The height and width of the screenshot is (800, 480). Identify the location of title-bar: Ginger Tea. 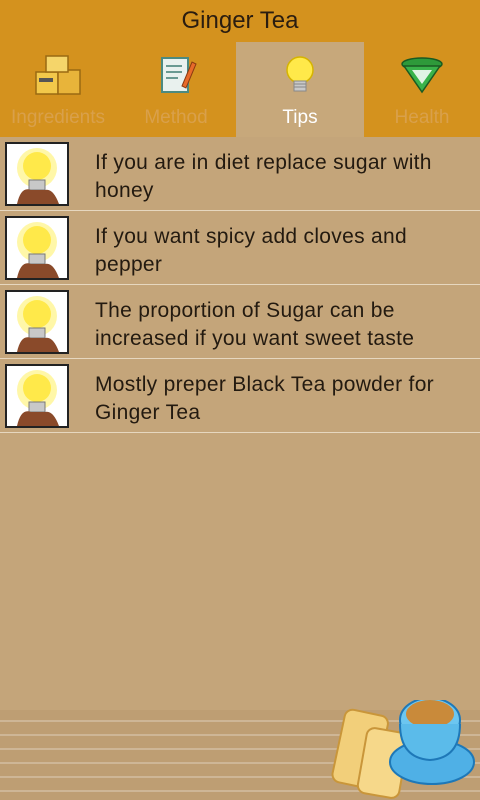
(240, 21).